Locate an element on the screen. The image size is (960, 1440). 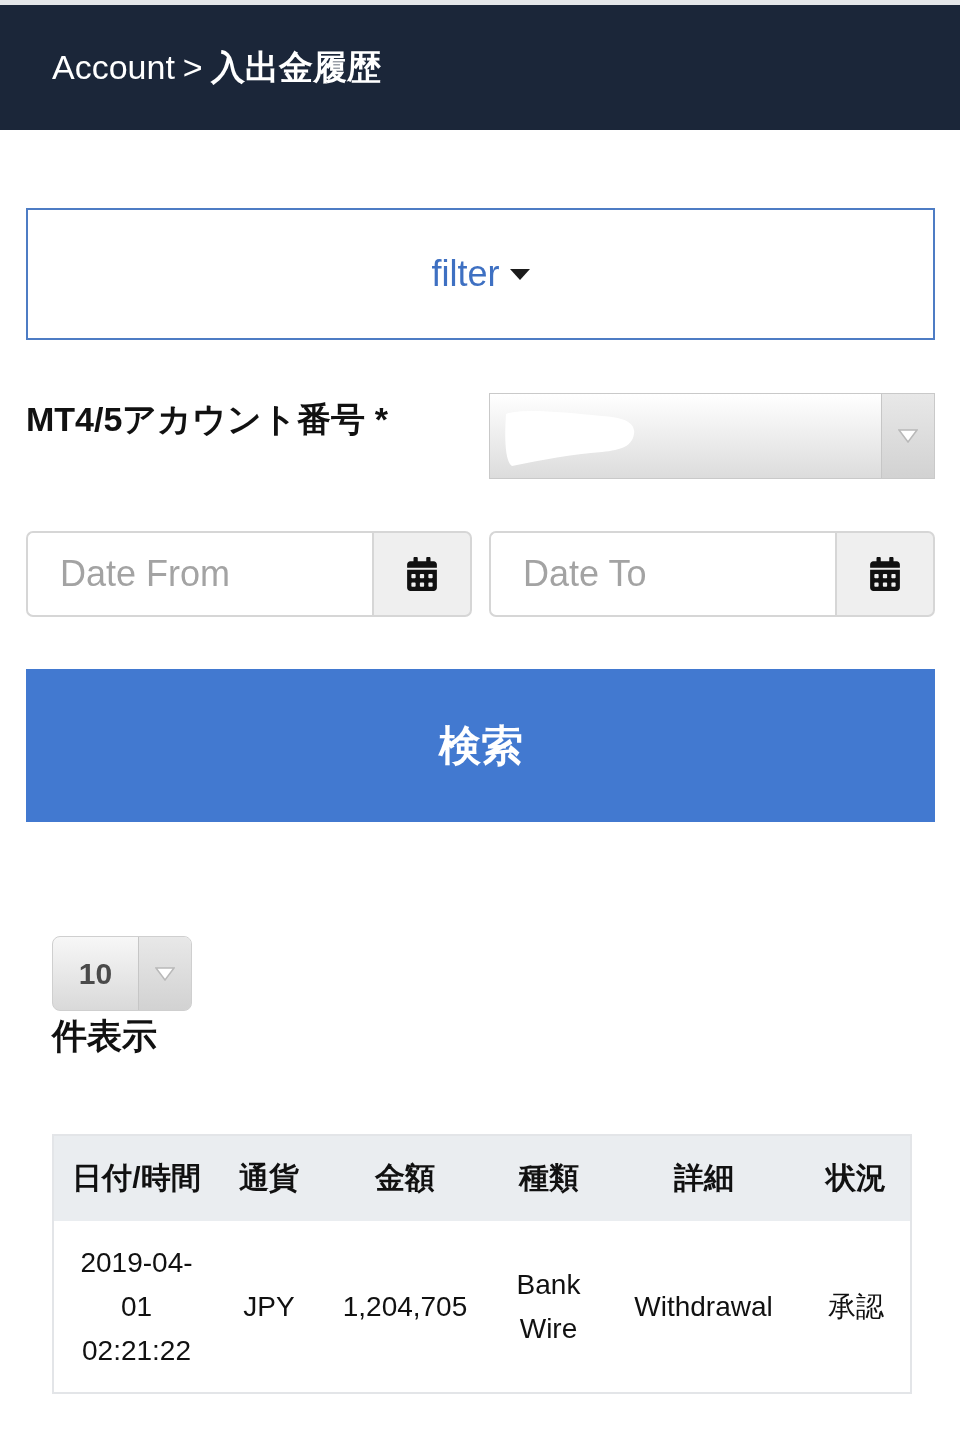
table-cell: Bank Wire is located at coordinates (548, 1307).